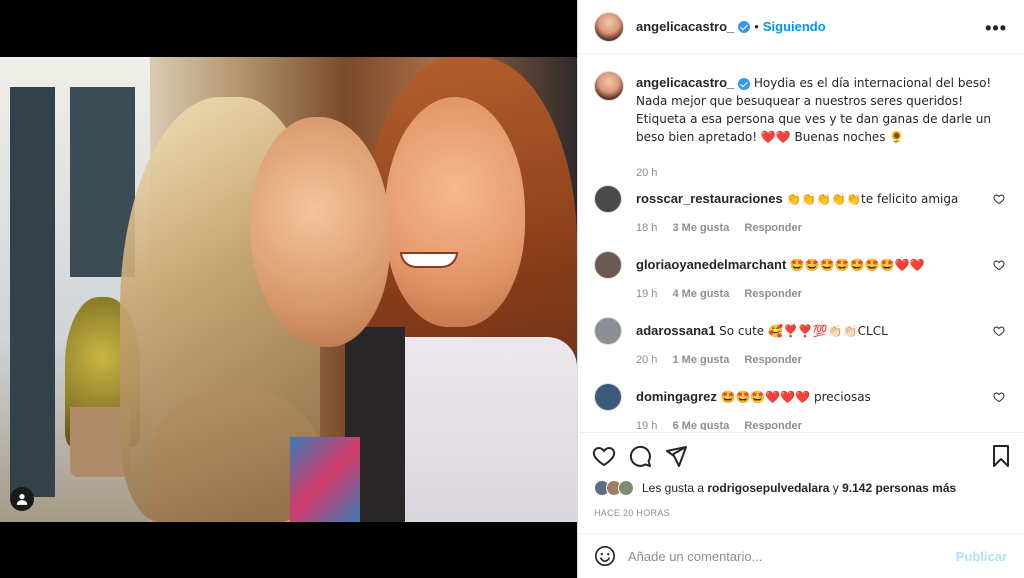 The width and height of the screenshot is (1024, 578). Describe the element at coordinates (685, 26) in the screenshot. I see `author-username: angelicacastro_` at that location.